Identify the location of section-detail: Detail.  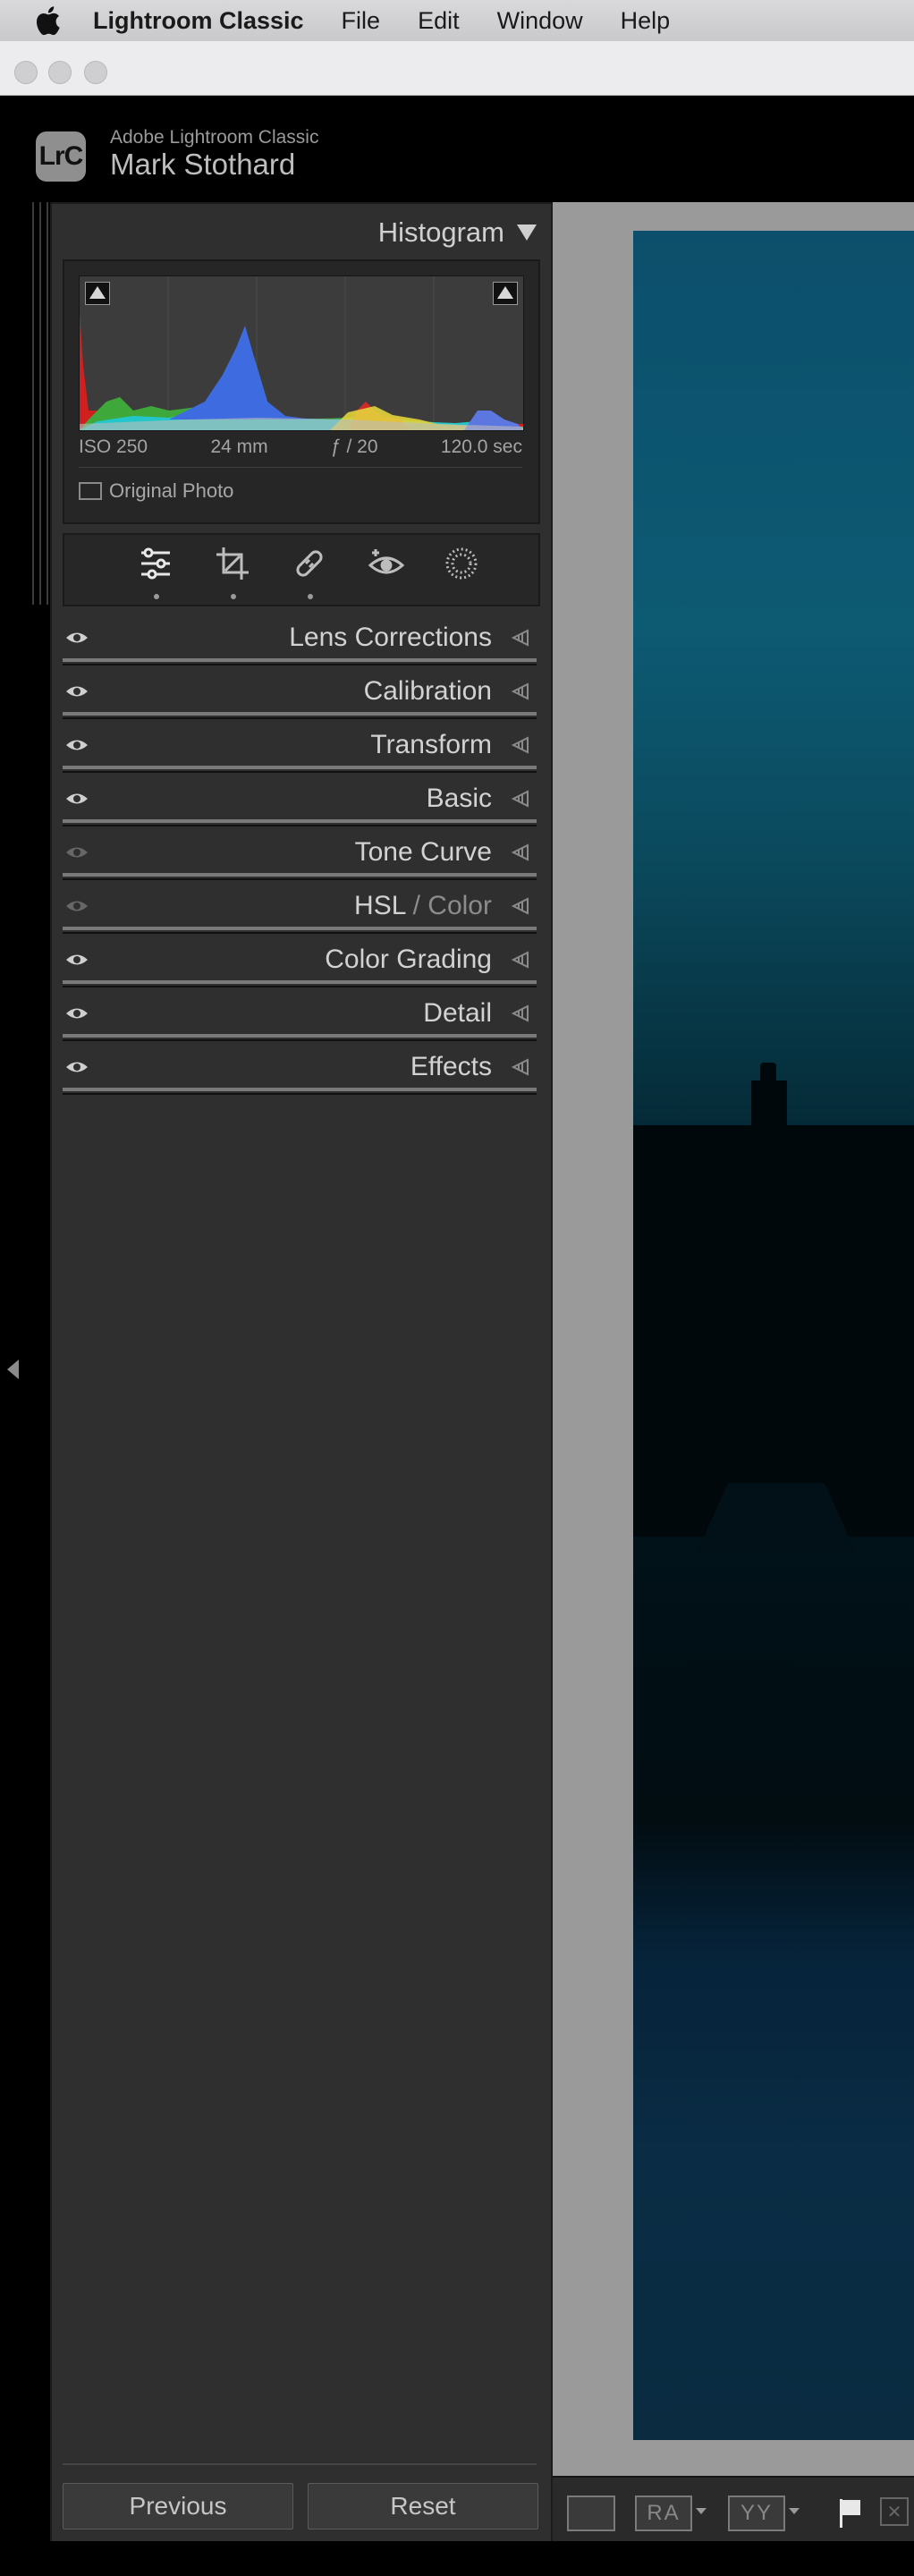
(300, 1015).